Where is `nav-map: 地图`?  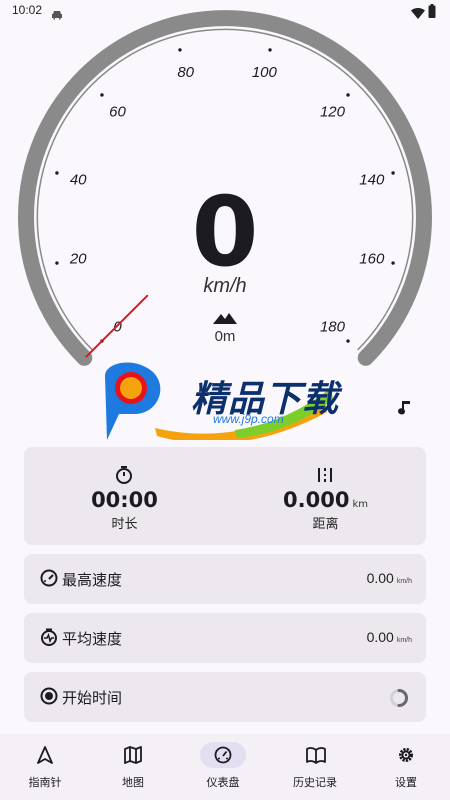
nav-map: 地图 is located at coordinates (133, 767).